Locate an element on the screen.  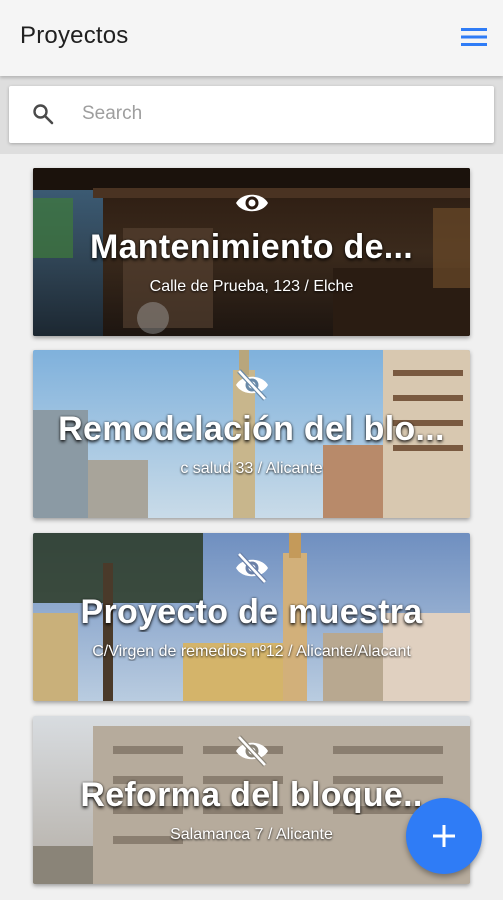
menu-button is located at coordinates (474, 37).